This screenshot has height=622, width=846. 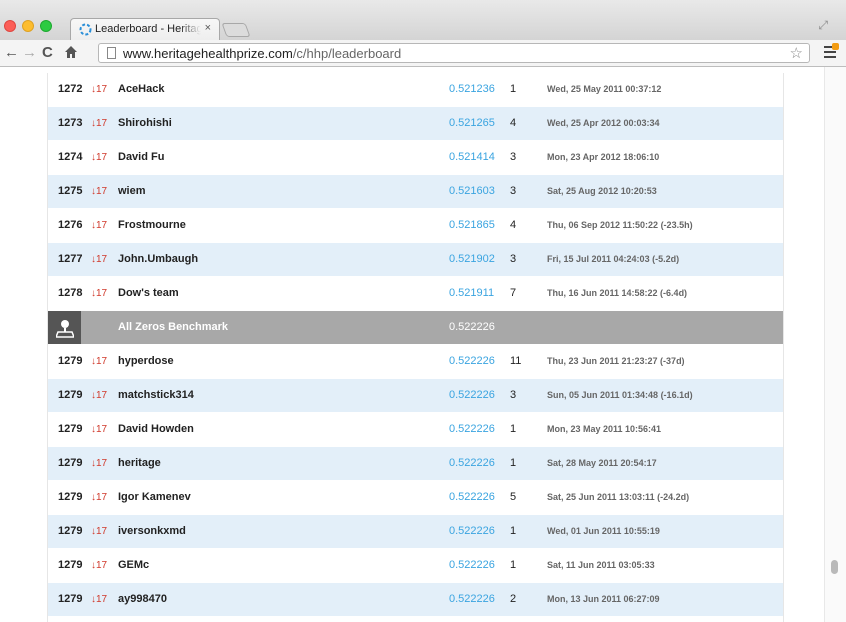 What do you see at coordinates (111, 53) in the screenshot?
I see `page-icon` at bounding box center [111, 53].